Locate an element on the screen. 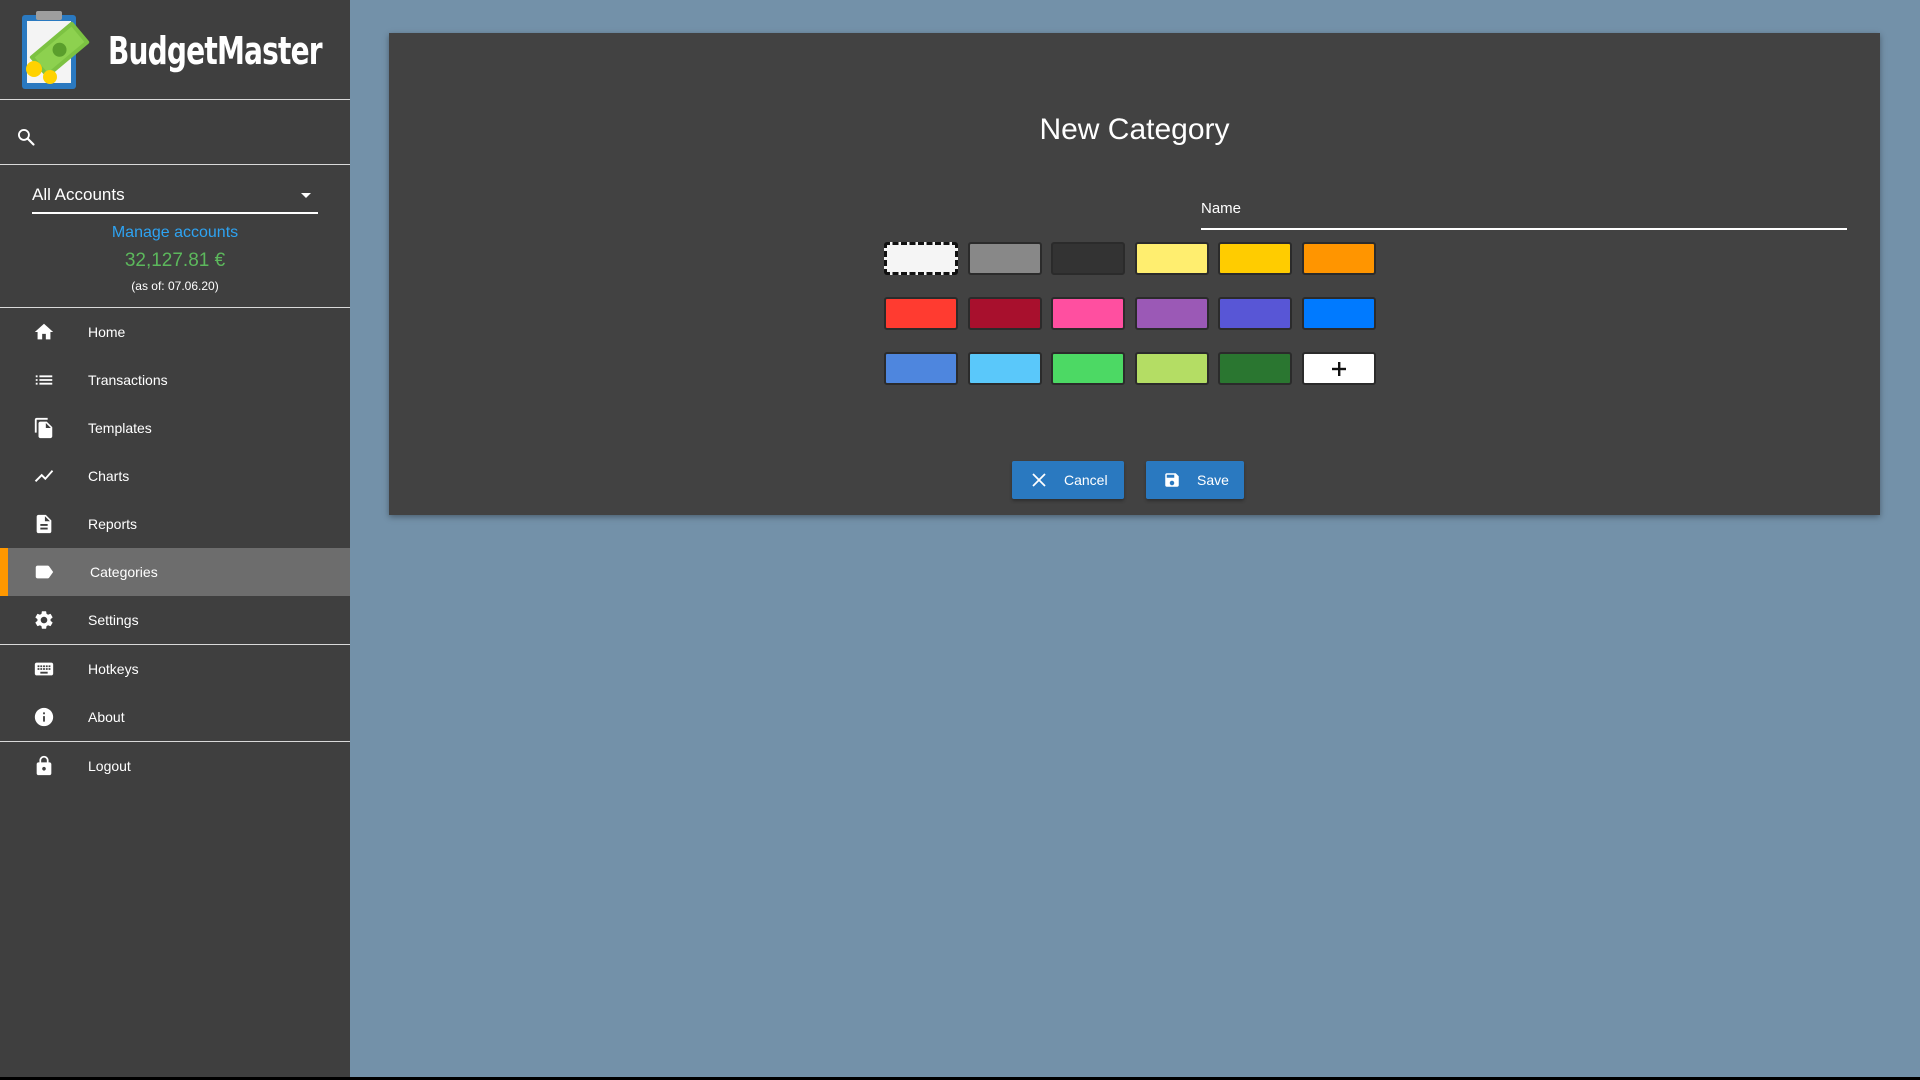 The height and width of the screenshot is (1080, 1920). sidebar-item-label: Logout is located at coordinates (109, 766).